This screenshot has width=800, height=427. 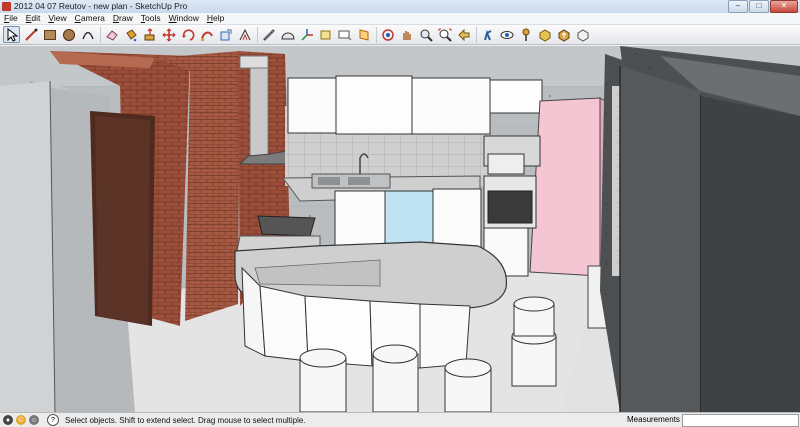 What do you see at coordinates (69, 35) in the screenshot?
I see `circle-tool-icon` at bounding box center [69, 35].